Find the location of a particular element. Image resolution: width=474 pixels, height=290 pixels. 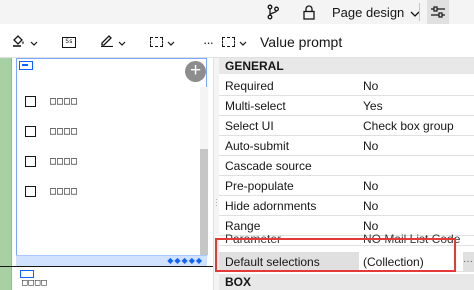

property-name: Pre-populate is located at coordinates (259, 186).